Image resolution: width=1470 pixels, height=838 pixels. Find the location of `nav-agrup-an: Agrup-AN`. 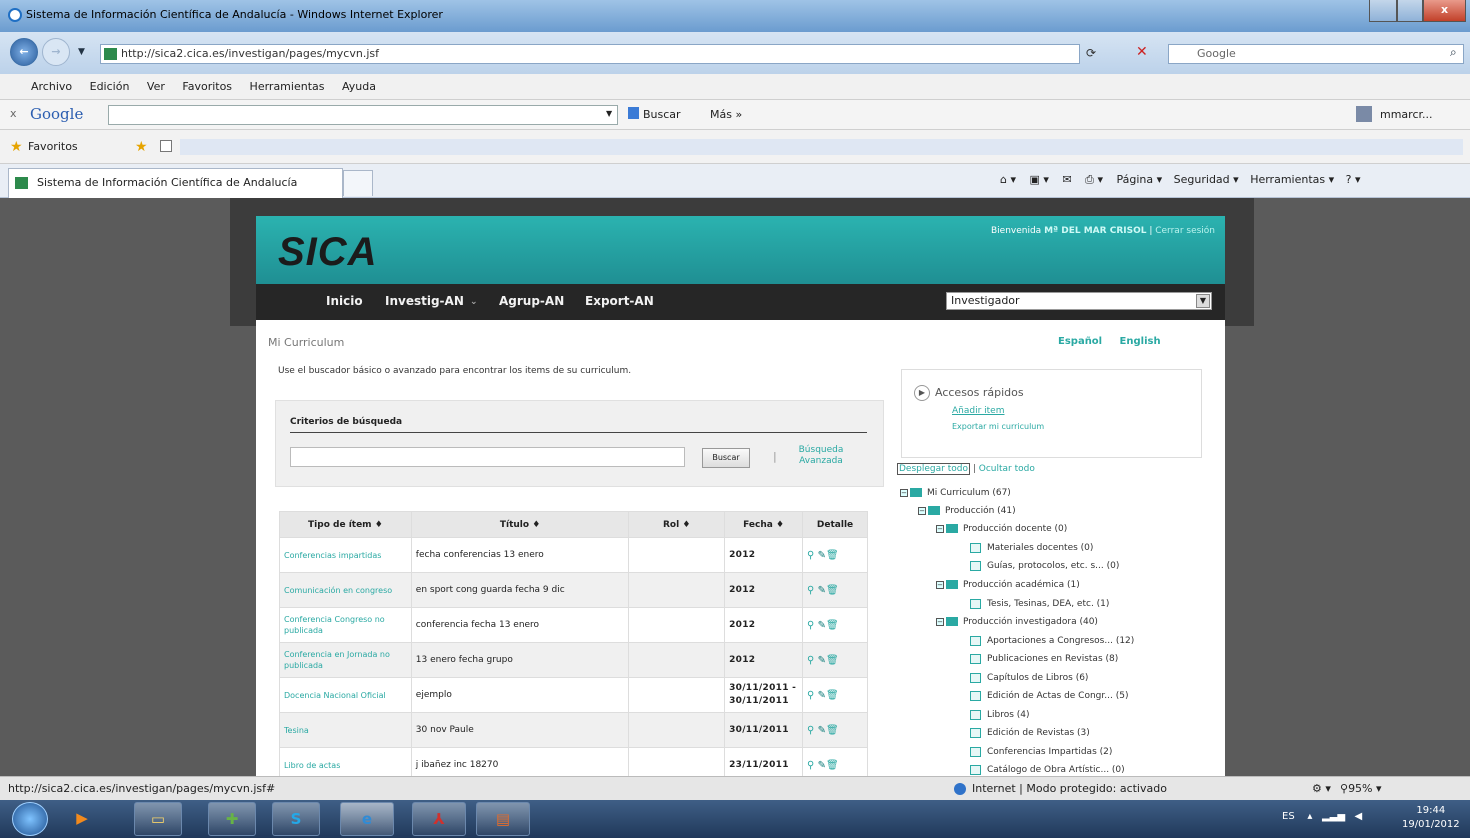

nav-agrup-an: Agrup-AN is located at coordinates (531, 301).